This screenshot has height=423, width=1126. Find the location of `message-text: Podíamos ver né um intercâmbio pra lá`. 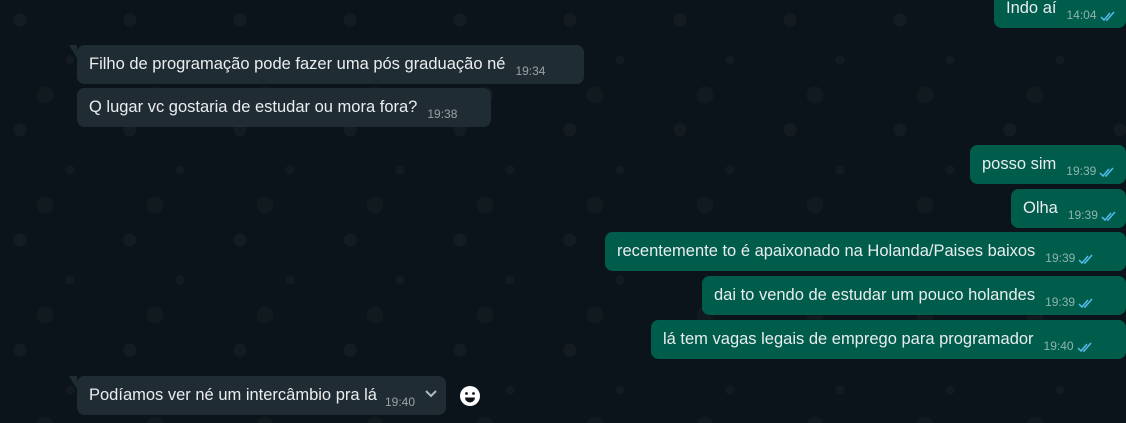

message-text: Podíamos ver né um intercâmbio pra lá is located at coordinates (233, 395).